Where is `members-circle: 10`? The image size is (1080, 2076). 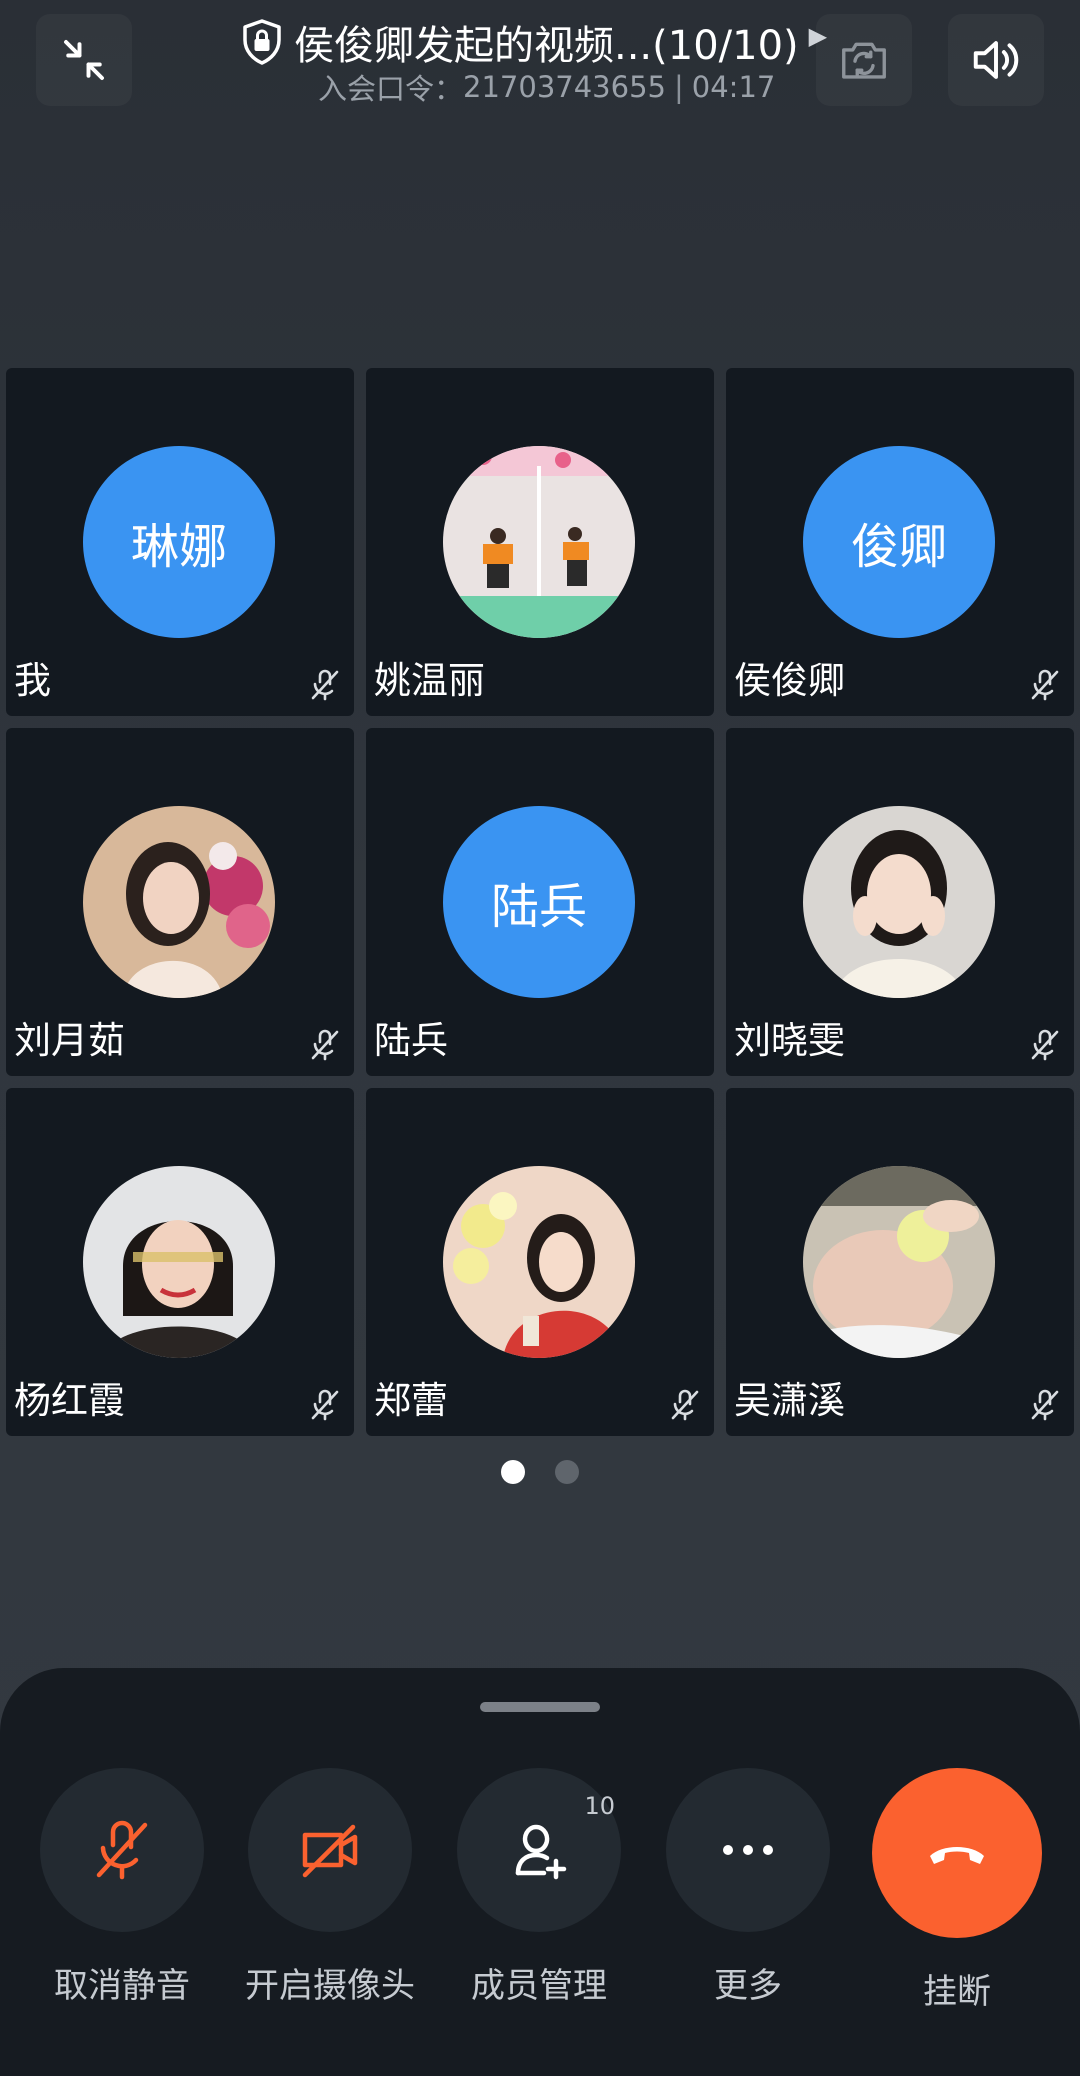 members-circle: 10 is located at coordinates (539, 1850).